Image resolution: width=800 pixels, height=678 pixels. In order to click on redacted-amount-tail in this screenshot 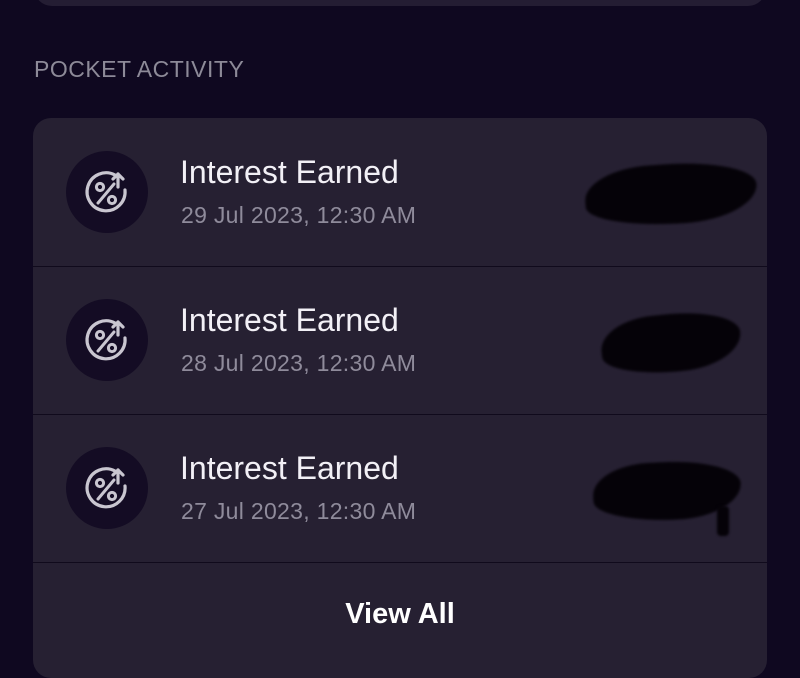, I will do `click(723, 521)`.